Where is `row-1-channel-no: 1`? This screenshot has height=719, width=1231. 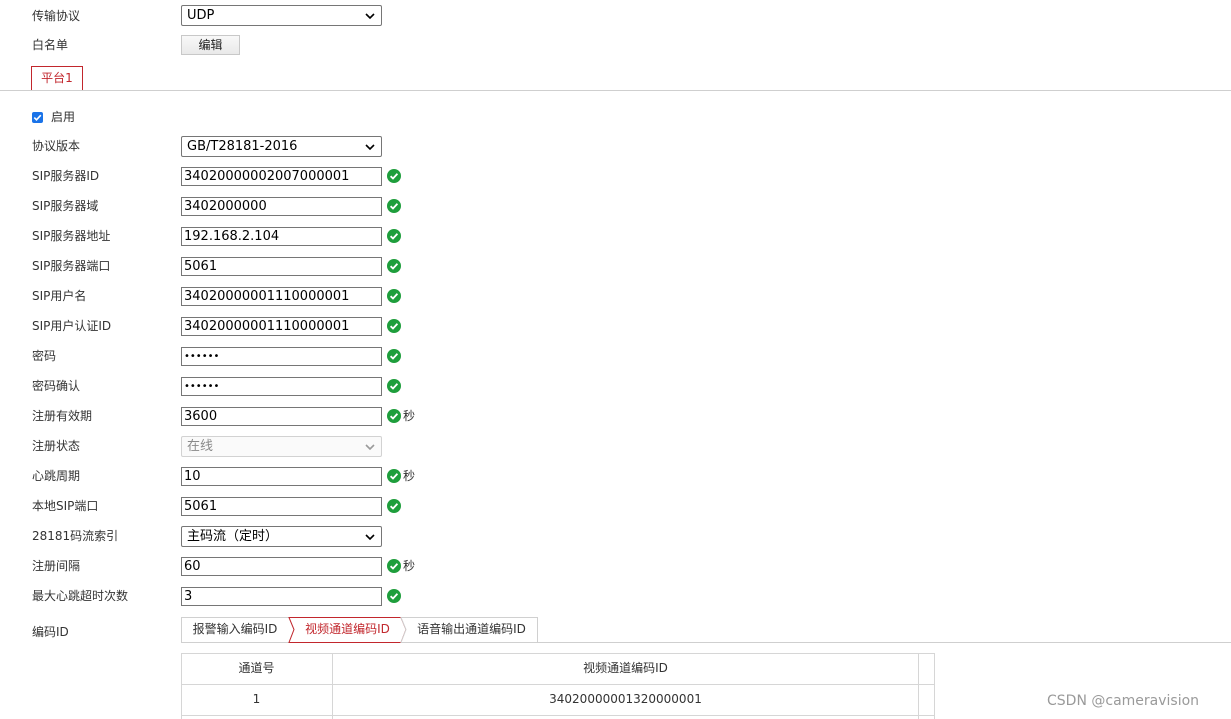
row-1-channel-no: 1 is located at coordinates (256, 699).